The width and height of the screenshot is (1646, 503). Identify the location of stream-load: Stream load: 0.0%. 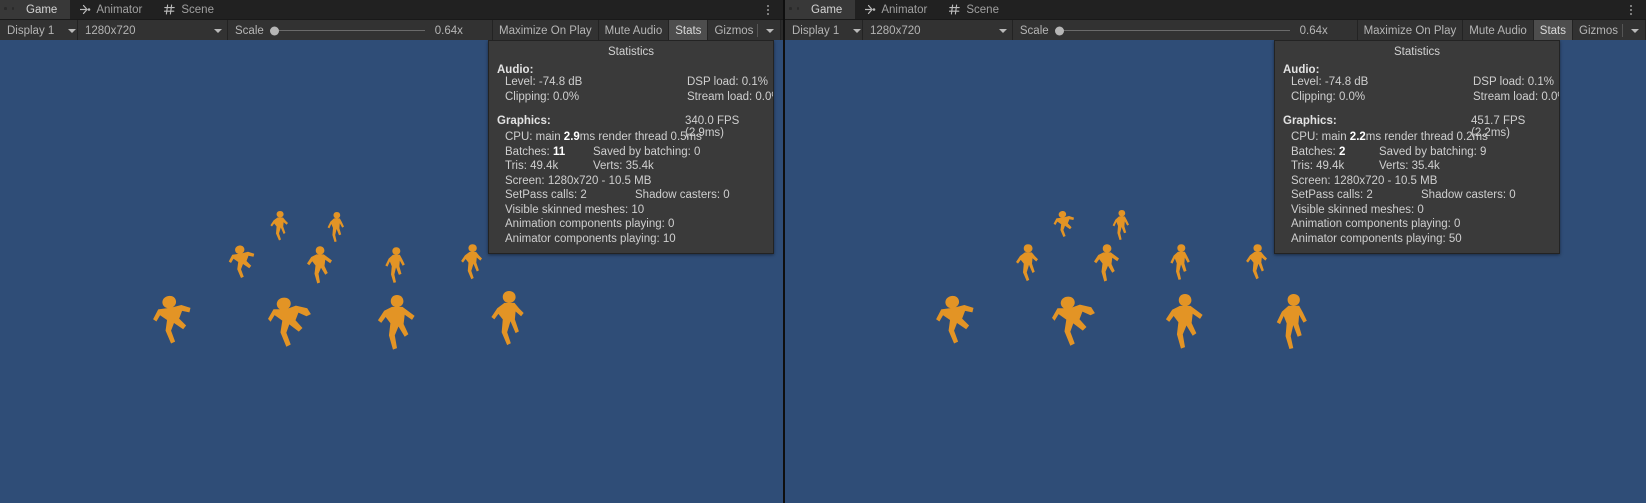
(1516, 96).